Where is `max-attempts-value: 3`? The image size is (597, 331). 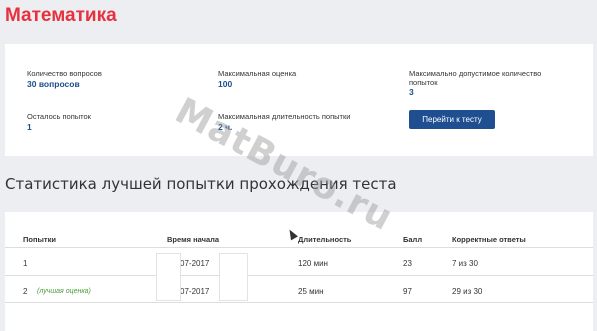
max-attempts-value: 3 is located at coordinates (411, 92).